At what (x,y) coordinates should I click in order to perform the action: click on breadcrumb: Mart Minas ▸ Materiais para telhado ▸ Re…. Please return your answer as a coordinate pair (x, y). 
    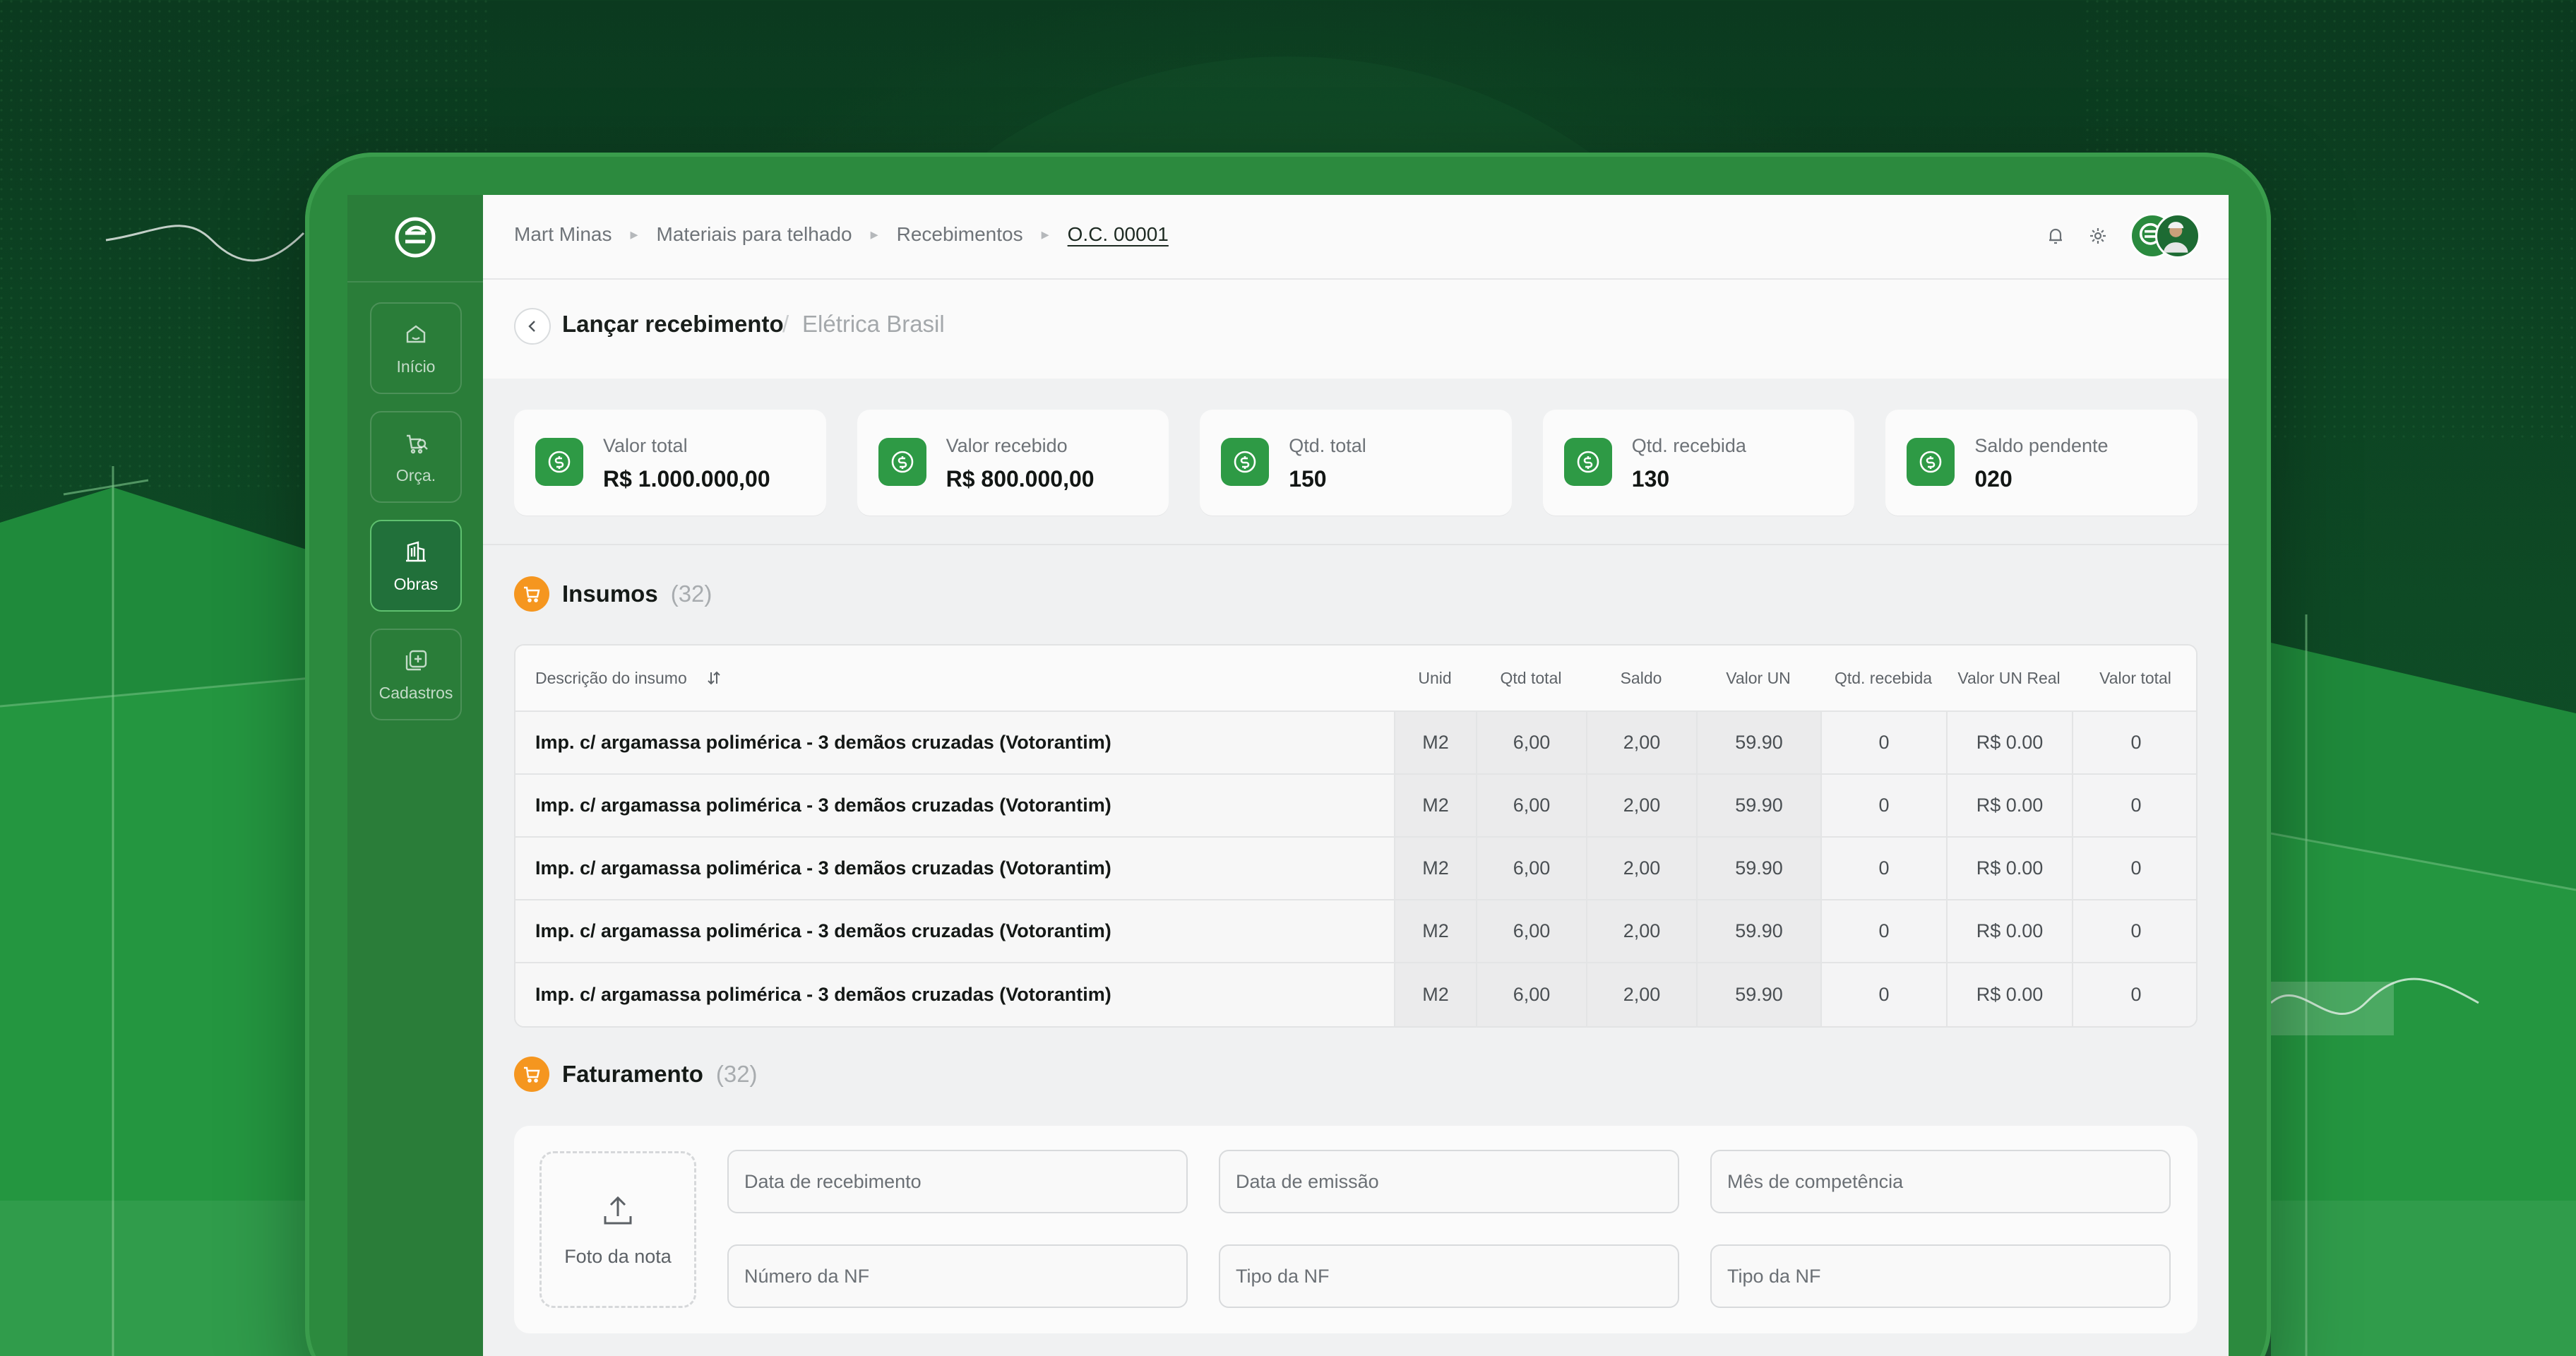
    Looking at the image, I should click on (841, 235).